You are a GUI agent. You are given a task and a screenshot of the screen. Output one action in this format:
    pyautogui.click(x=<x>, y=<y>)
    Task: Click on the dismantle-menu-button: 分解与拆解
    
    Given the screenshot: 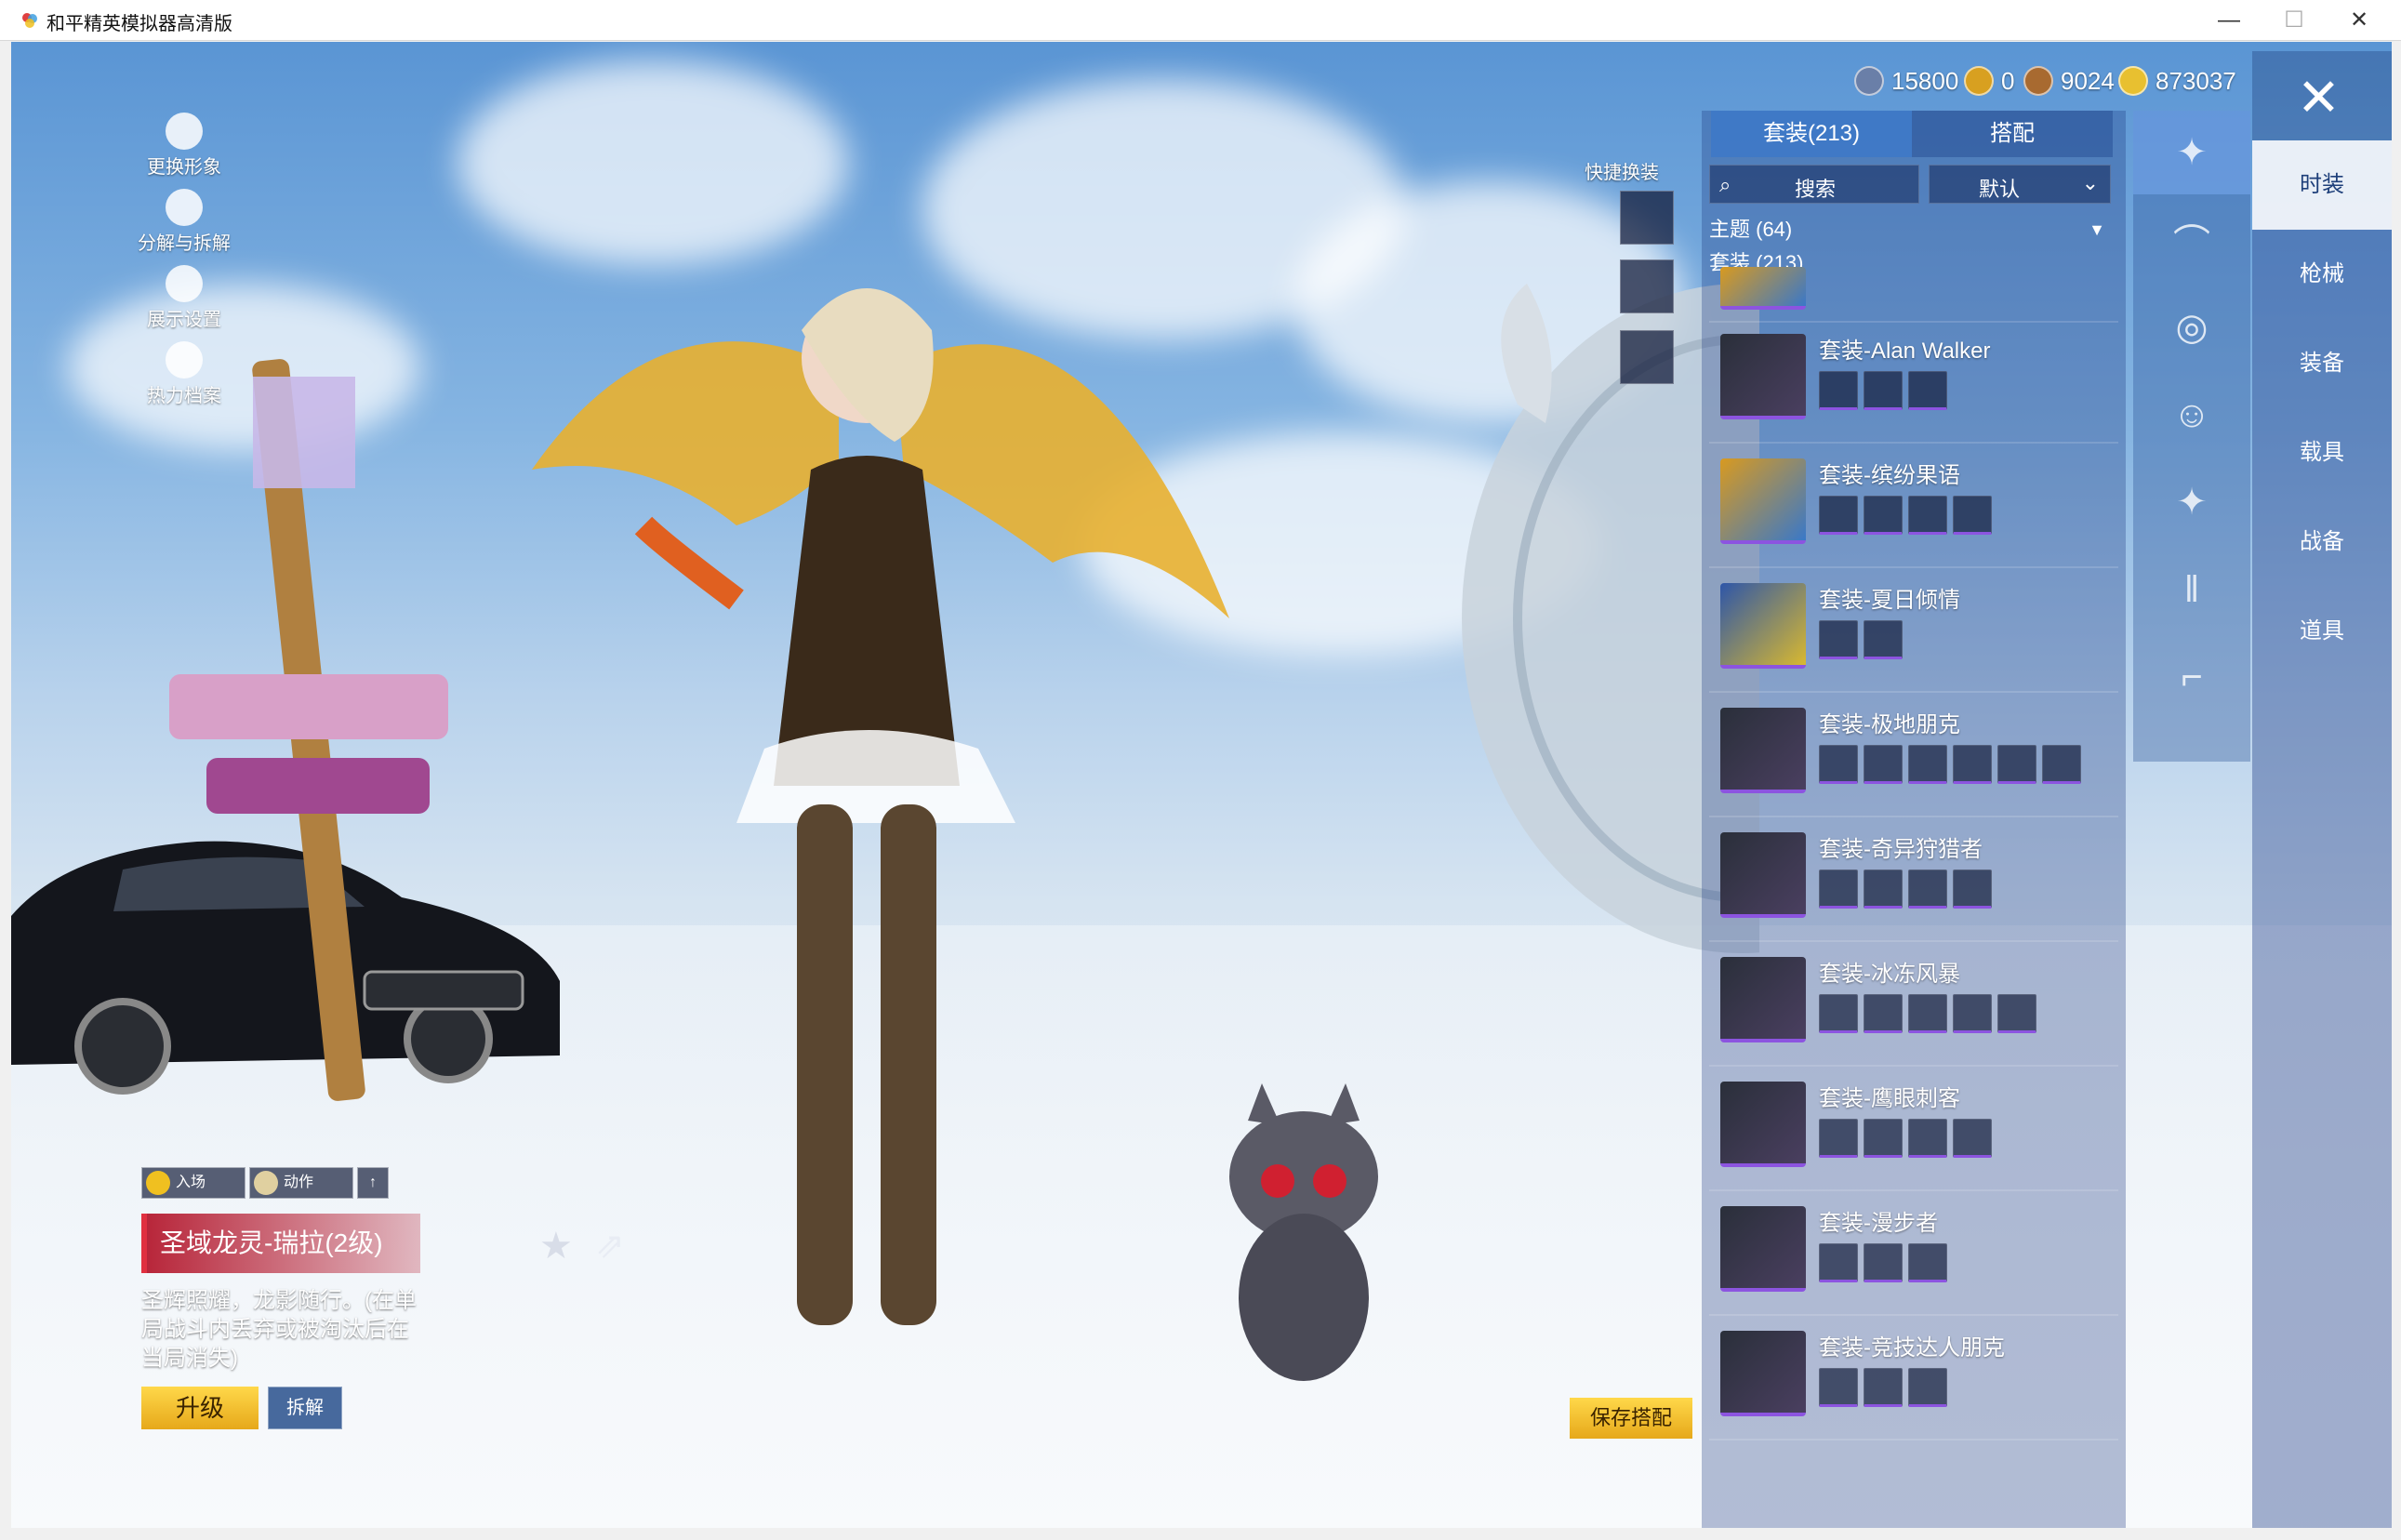 What is the action you would take?
    pyautogui.click(x=184, y=222)
    